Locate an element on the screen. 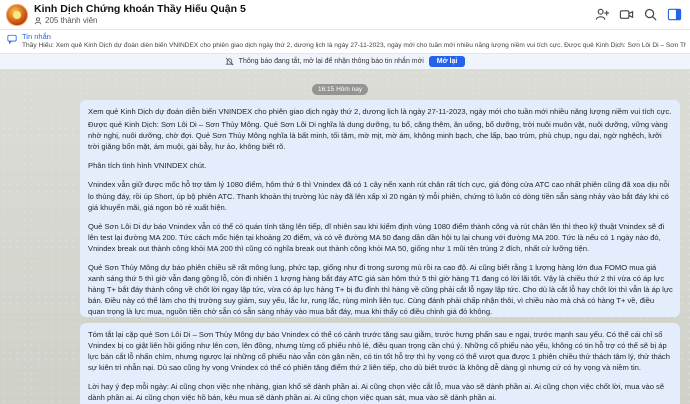 This screenshot has height=404, width=690. date-separator: 16:15 Hôm nay is located at coordinates (340, 89).